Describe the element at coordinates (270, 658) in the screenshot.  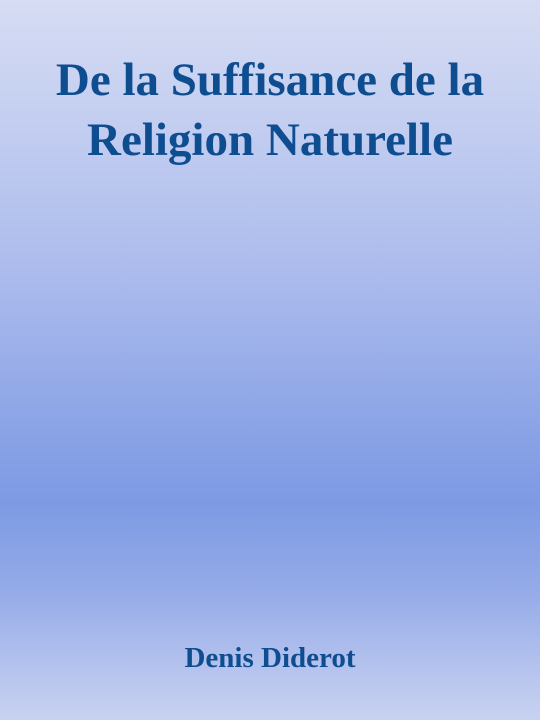
I see `book-author: Denis Diderot` at that location.